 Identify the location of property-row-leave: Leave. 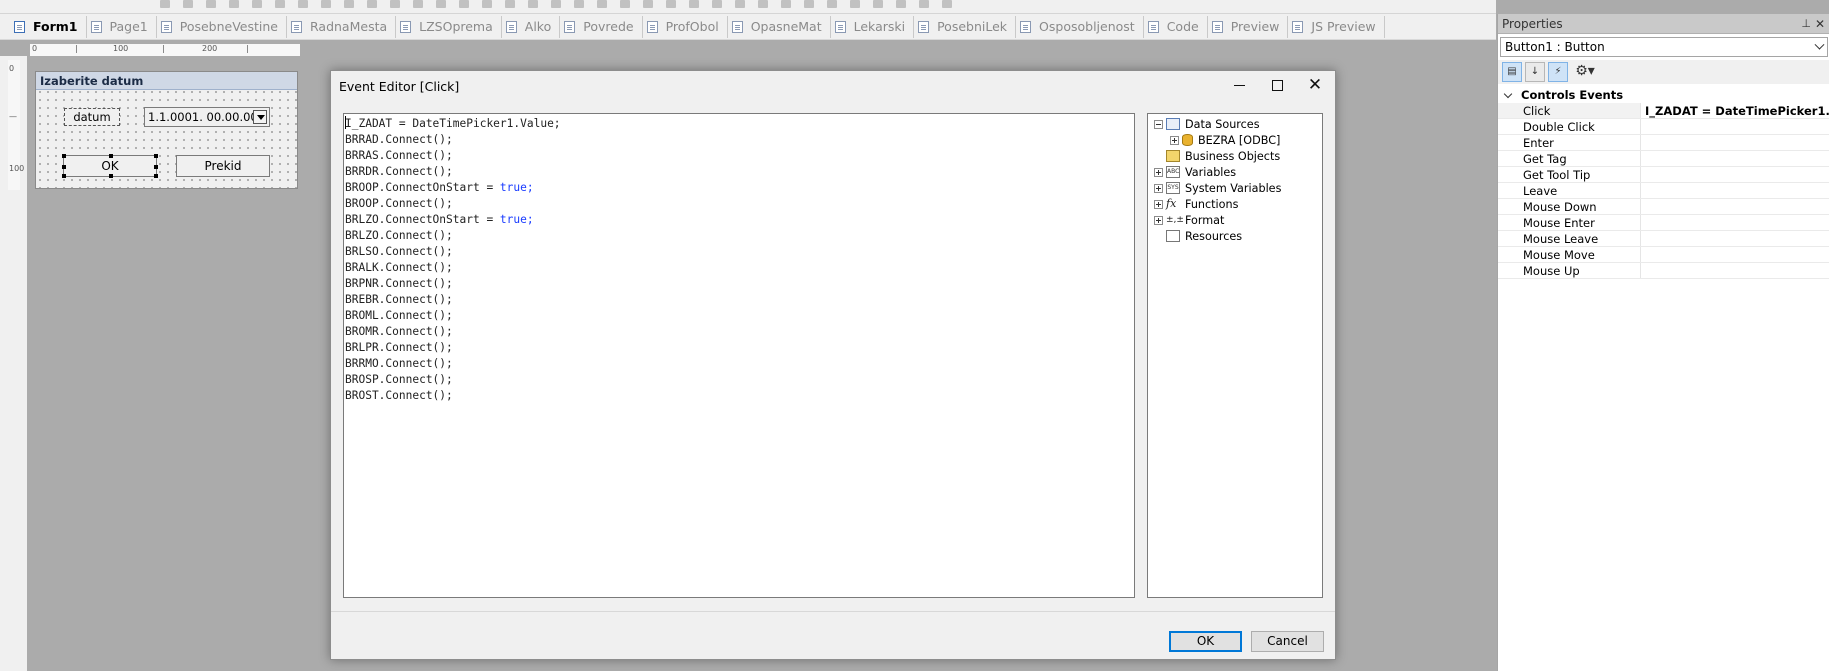
(1663, 191).